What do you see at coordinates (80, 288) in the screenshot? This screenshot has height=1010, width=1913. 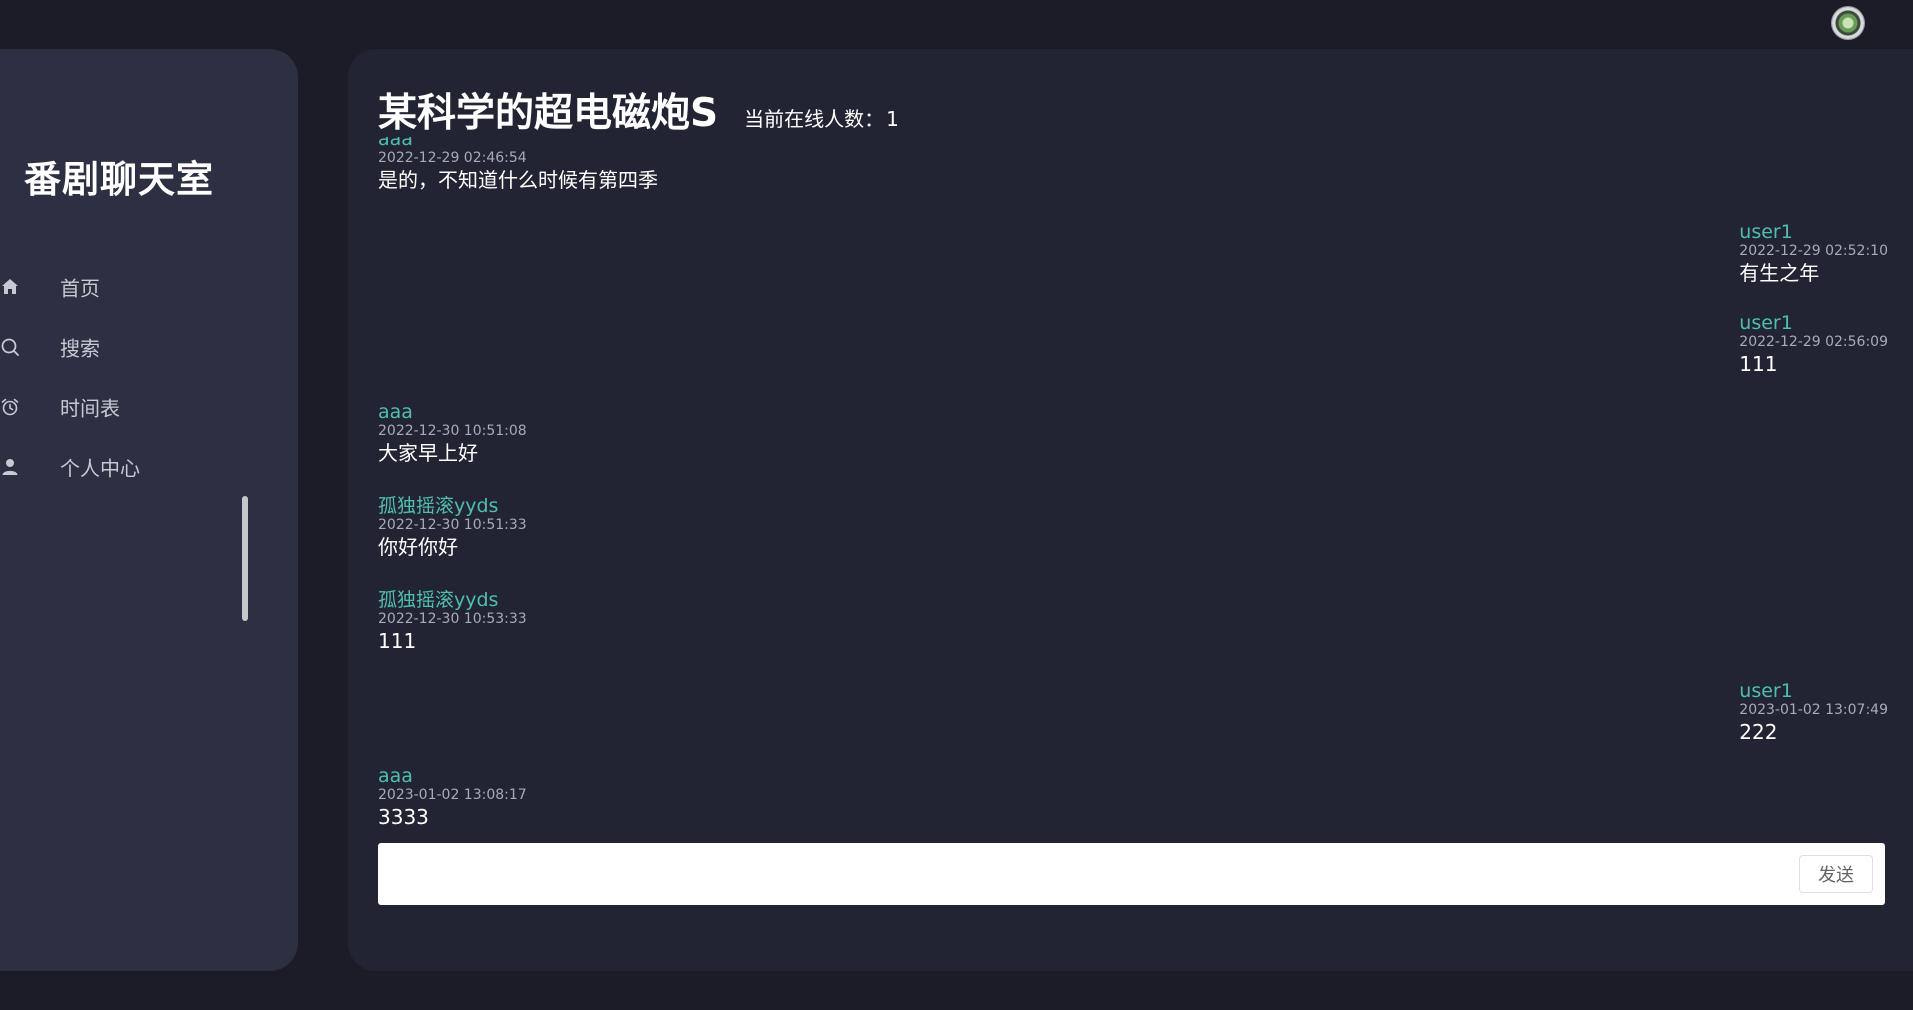 I see `sidebar-item-label: 首页` at bounding box center [80, 288].